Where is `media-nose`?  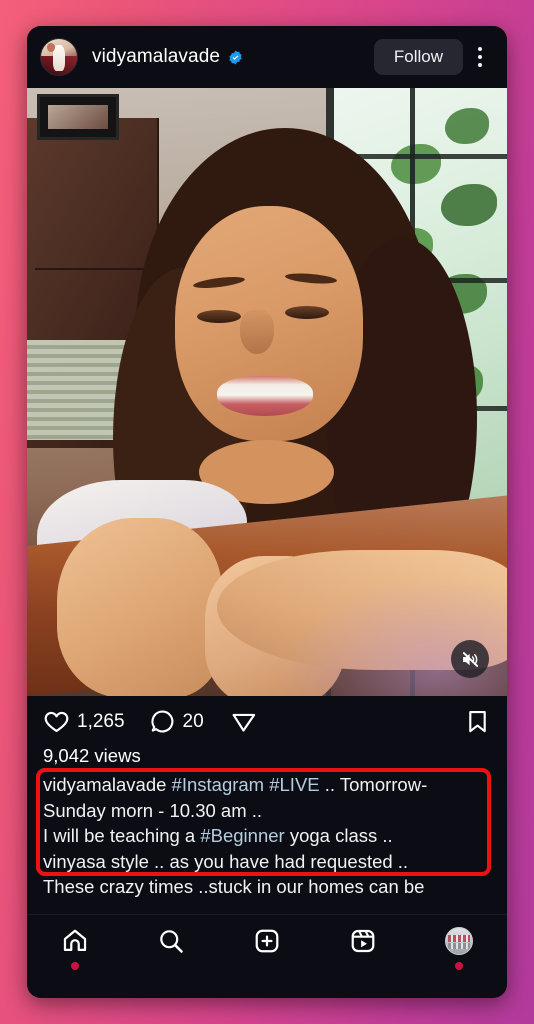
media-nose is located at coordinates (257, 332).